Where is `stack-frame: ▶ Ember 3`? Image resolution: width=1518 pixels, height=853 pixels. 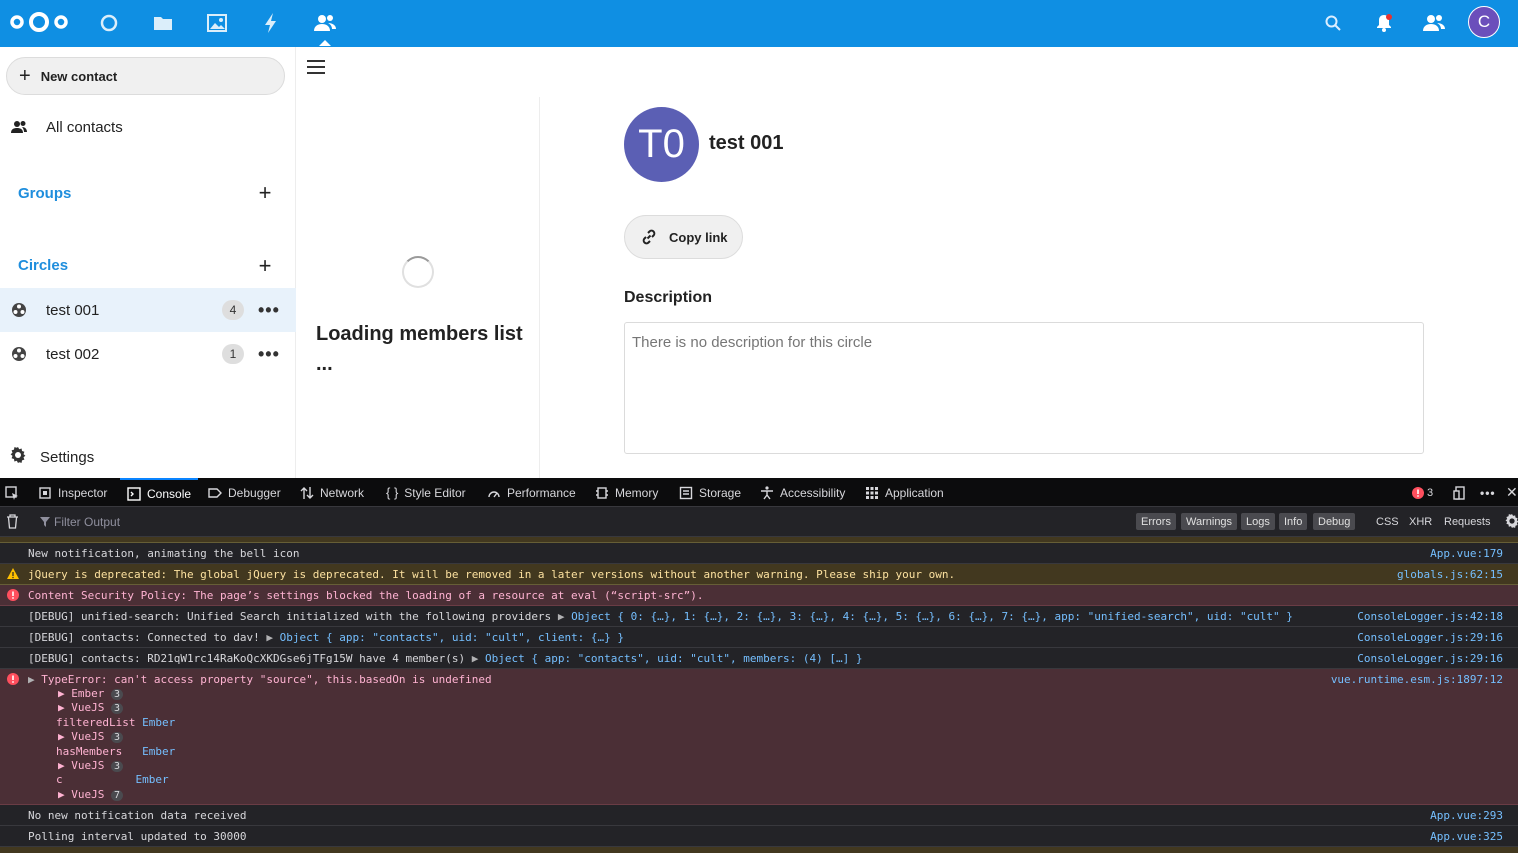
stack-frame: ▶ Ember 3 is located at coordinates (91, 693).